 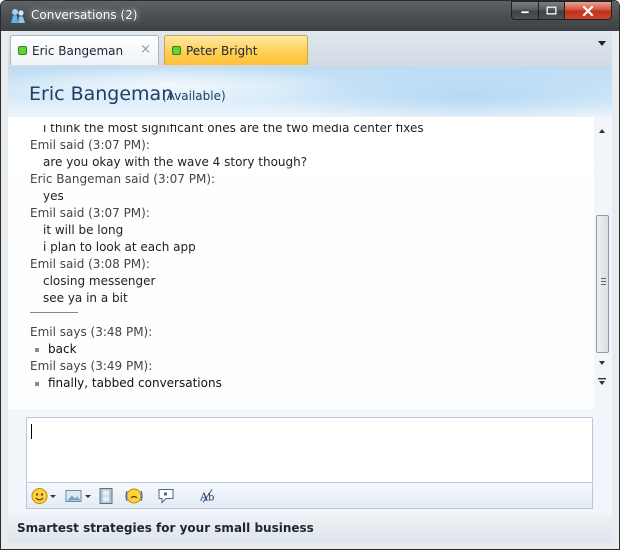 I want to click on close-icon, so click(x=588, y=10).